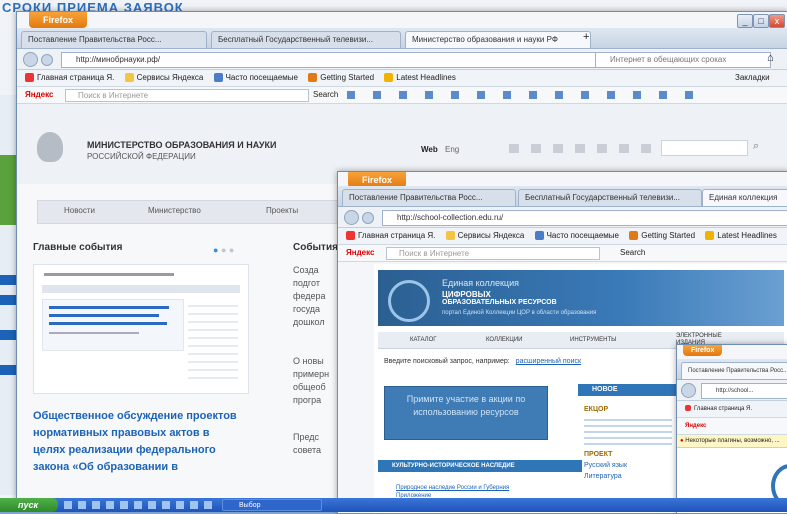 The image size is (787, 514). Describe the element at coordinates (499, 302) in the screenshot. I see `banner-title-3: ОБРАЗОВАТЕЛЬНЫХ РЕСУРСОВ` at that location.